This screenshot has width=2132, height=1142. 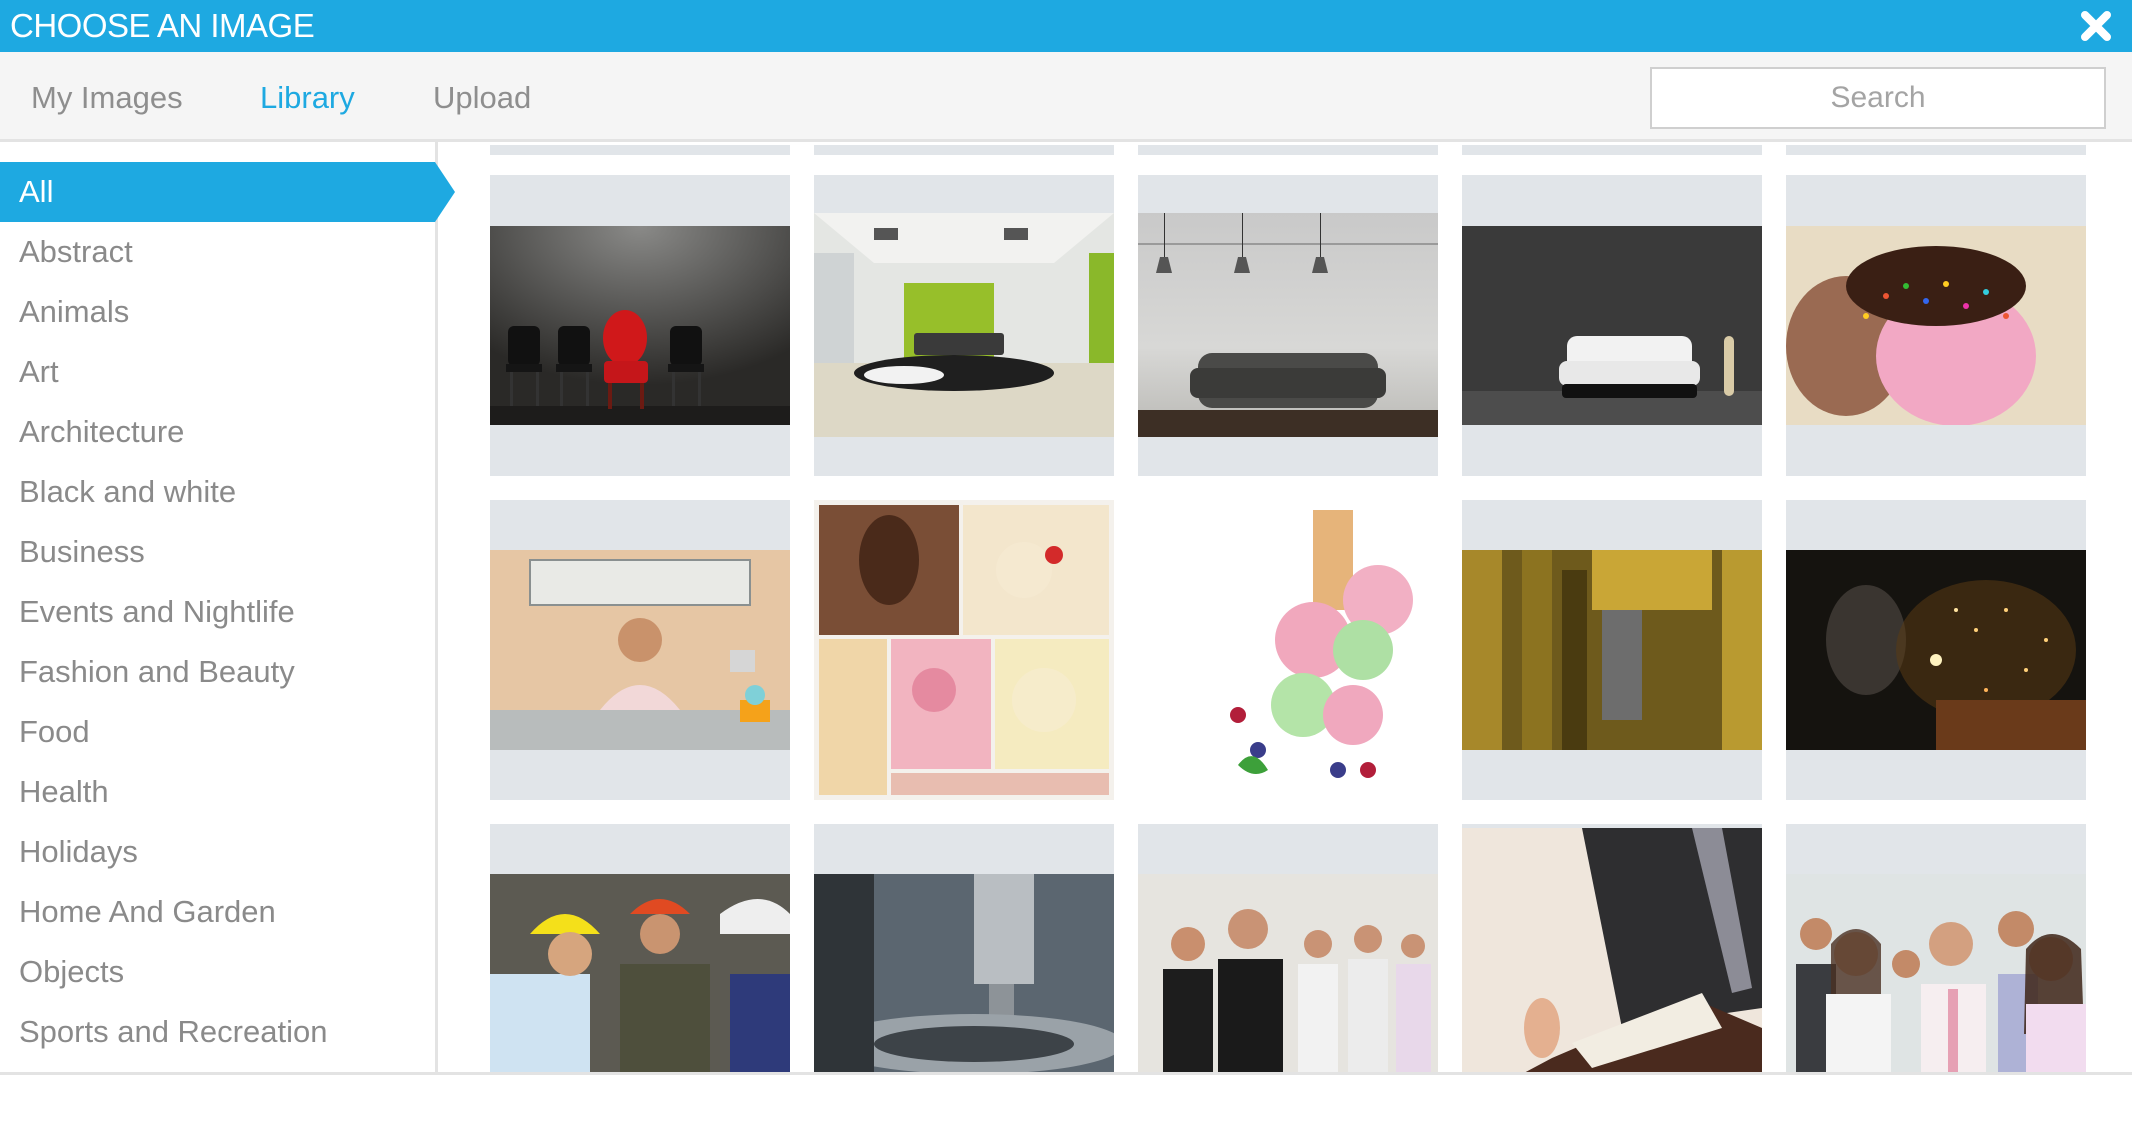 What do you see at coordinates (1066, 1073) in the screenshot?
I see `dialog-bottom-border` at bounding box center [1066, 1073].